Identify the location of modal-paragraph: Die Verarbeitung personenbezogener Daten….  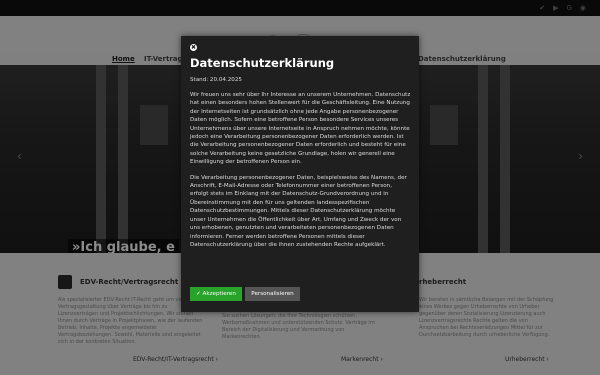
(298, 211).